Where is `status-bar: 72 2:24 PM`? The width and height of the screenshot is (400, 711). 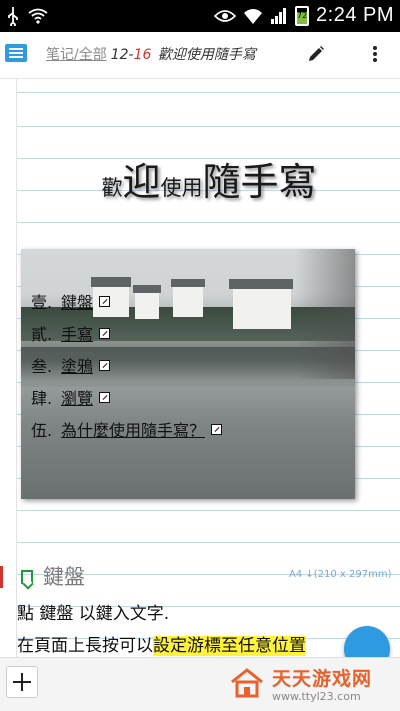
status-bar: 72 2:24 PM is located at coordinates (200, 16).